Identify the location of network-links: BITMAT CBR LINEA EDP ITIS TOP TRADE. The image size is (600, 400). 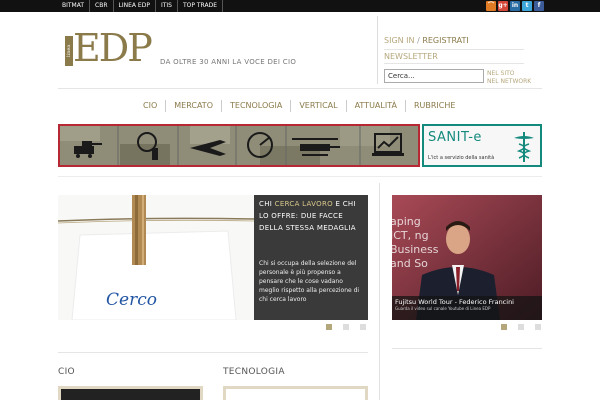
(140, 6).